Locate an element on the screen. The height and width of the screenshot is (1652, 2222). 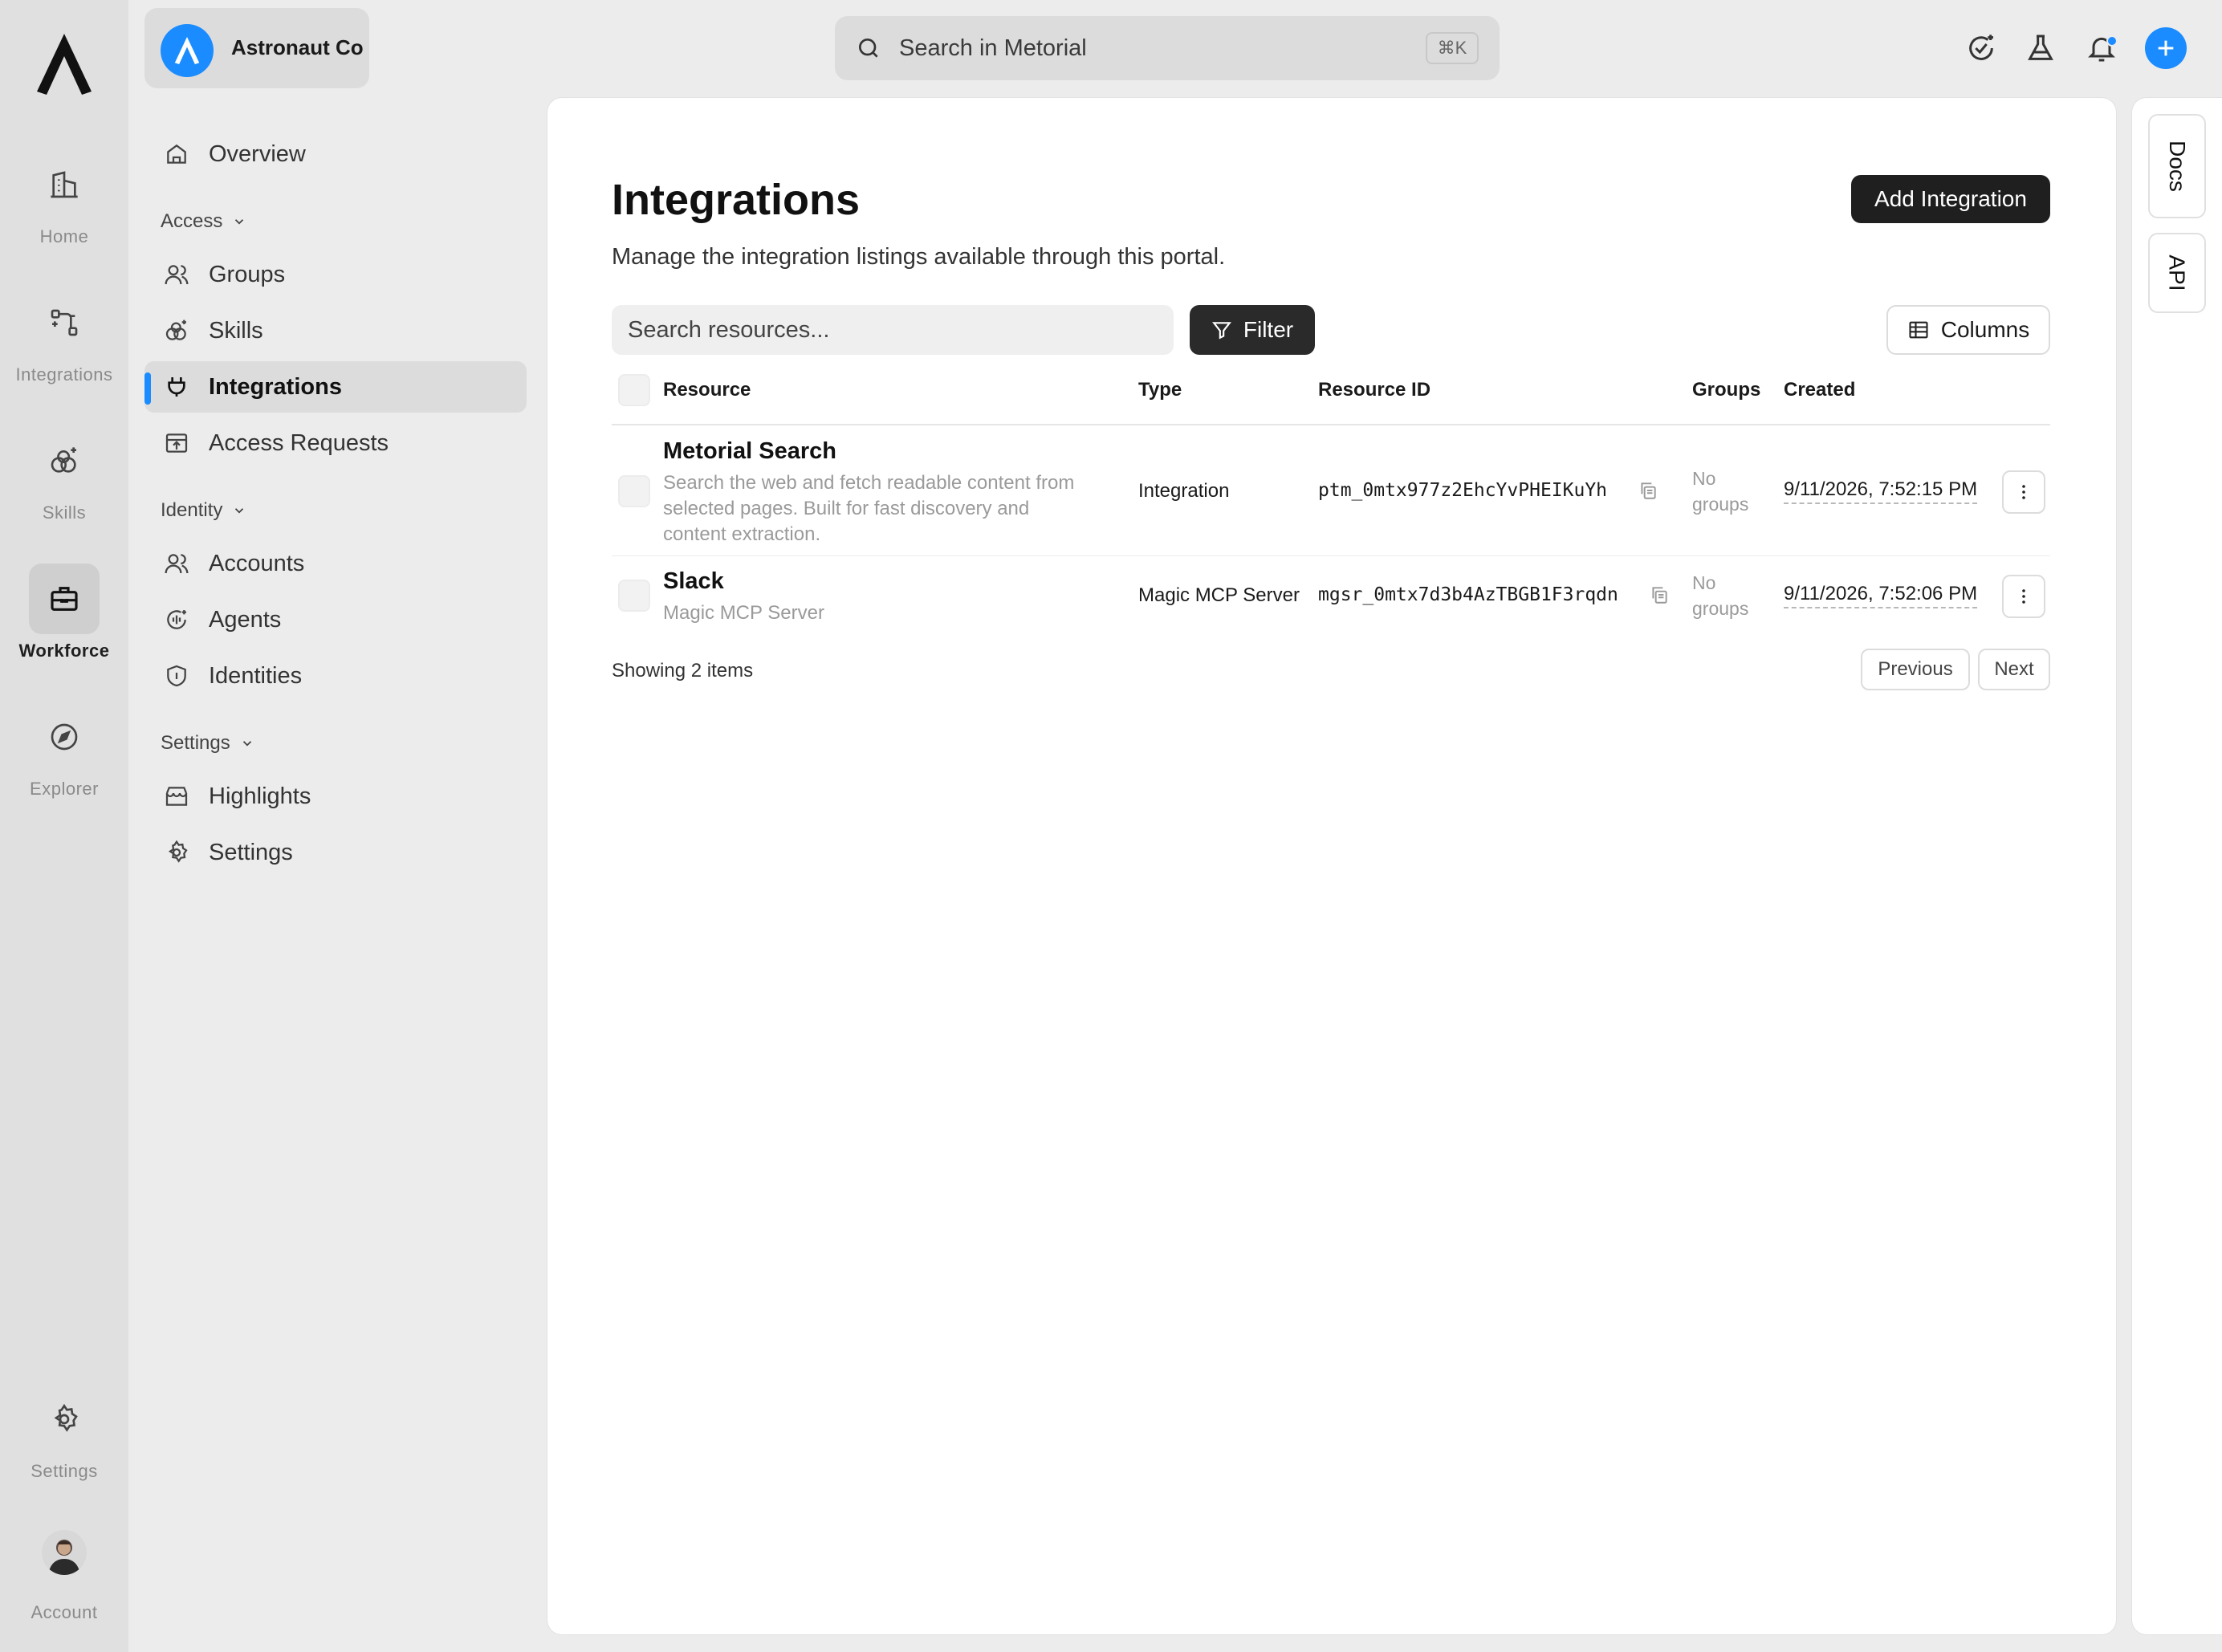
gear-icon is located at coordinates (176, 852).